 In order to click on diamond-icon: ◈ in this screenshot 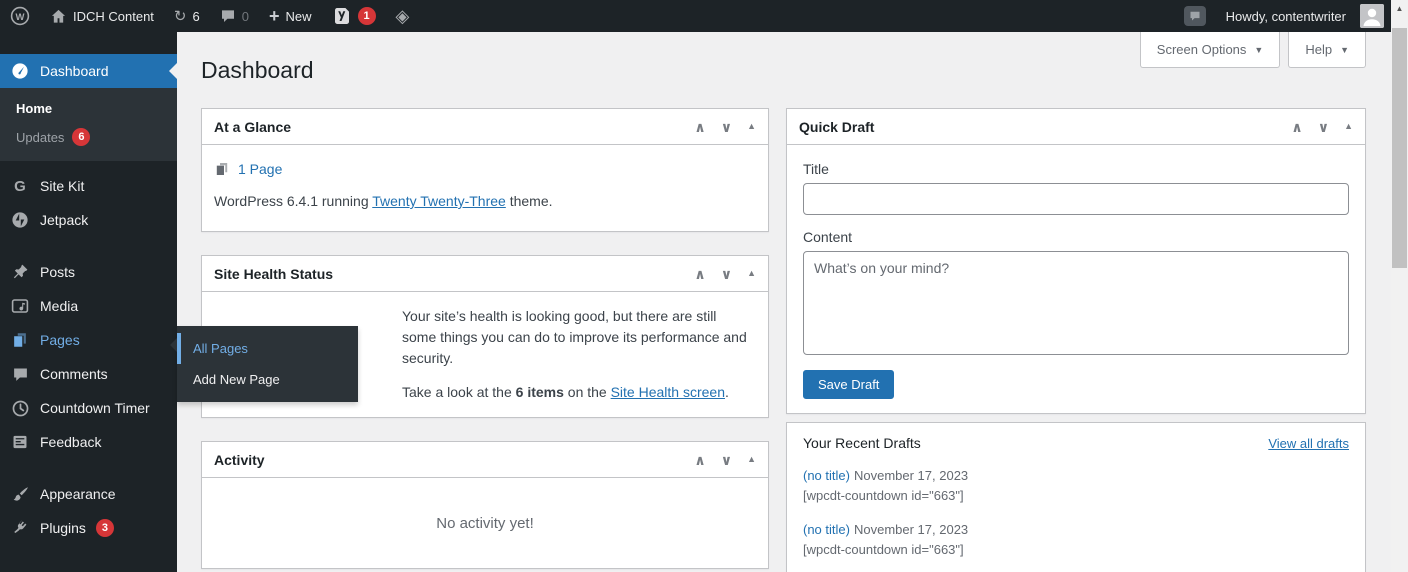, I will do `click(402, 16)`.